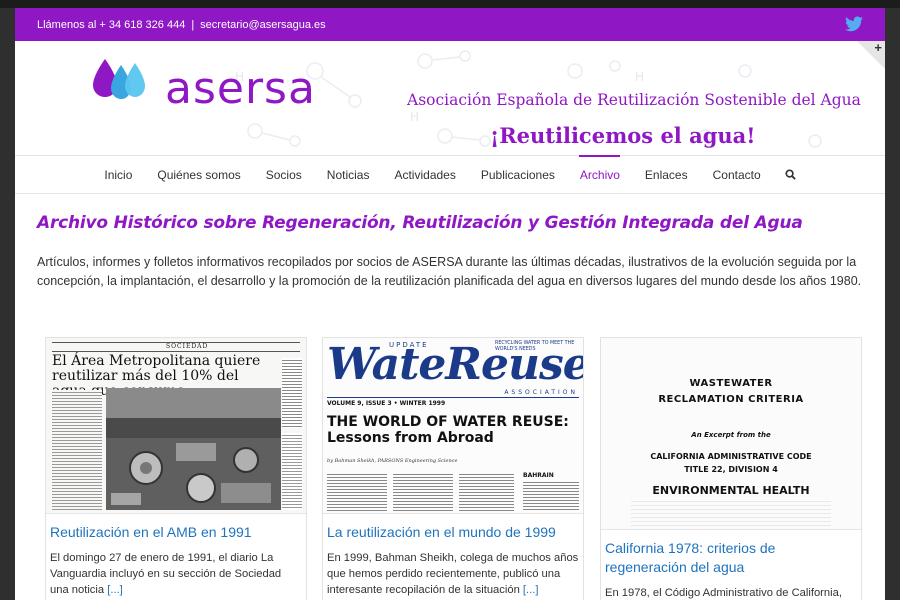 The width and height of the screenshot is (900, 600). Describe the element at coordinates (731, 490) in the screenshot. I see `document-line-health: ENVIRONMENTAL HEALTH` at that location.